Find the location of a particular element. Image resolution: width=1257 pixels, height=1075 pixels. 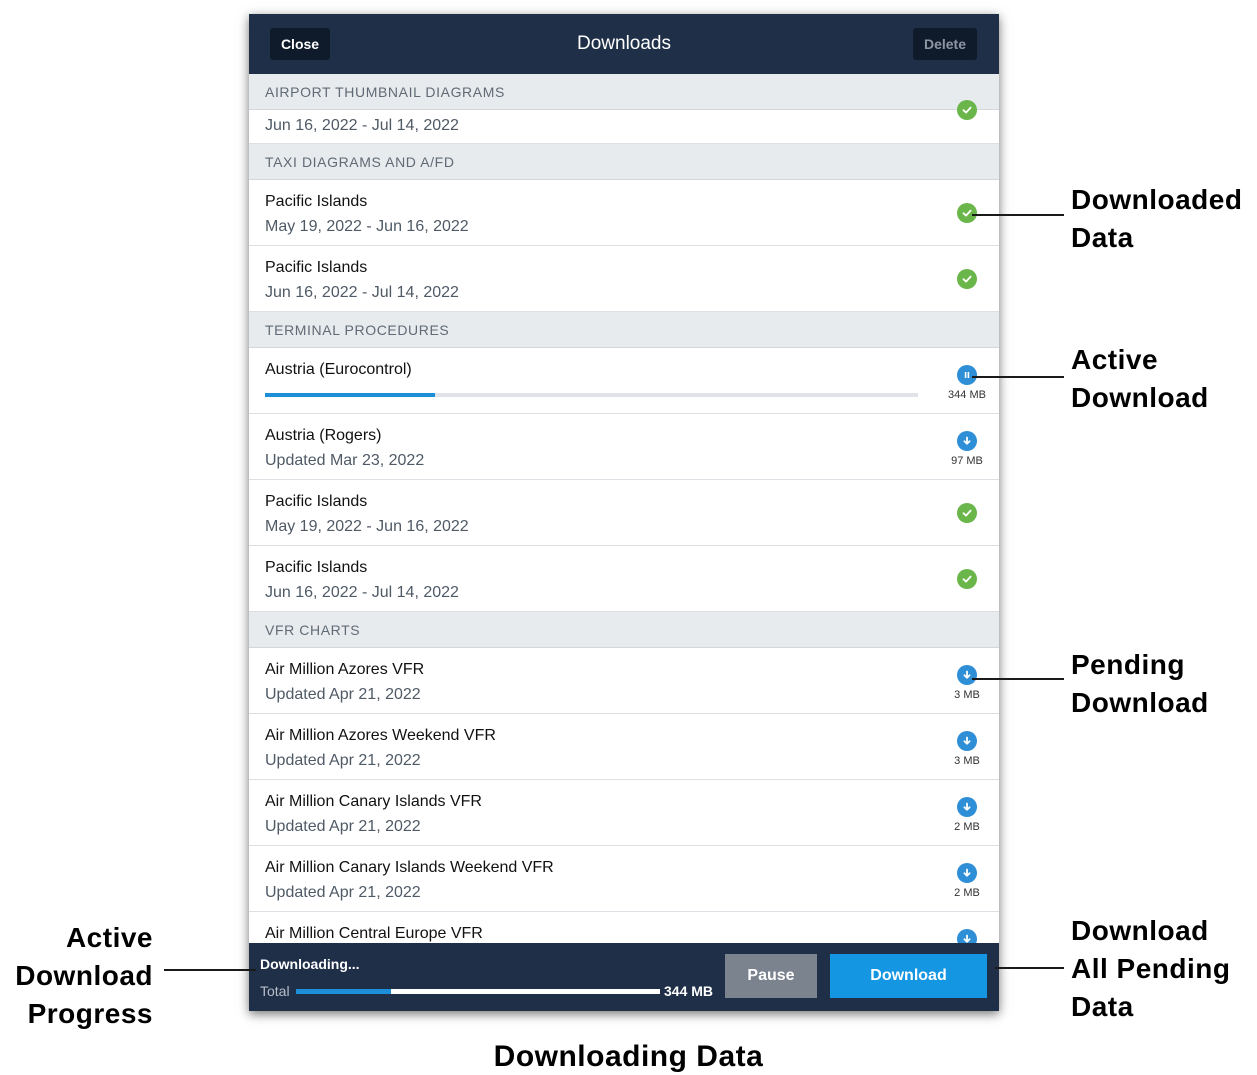

callout-active-progress: Active Download Progress is located at coordinates (84, 975).